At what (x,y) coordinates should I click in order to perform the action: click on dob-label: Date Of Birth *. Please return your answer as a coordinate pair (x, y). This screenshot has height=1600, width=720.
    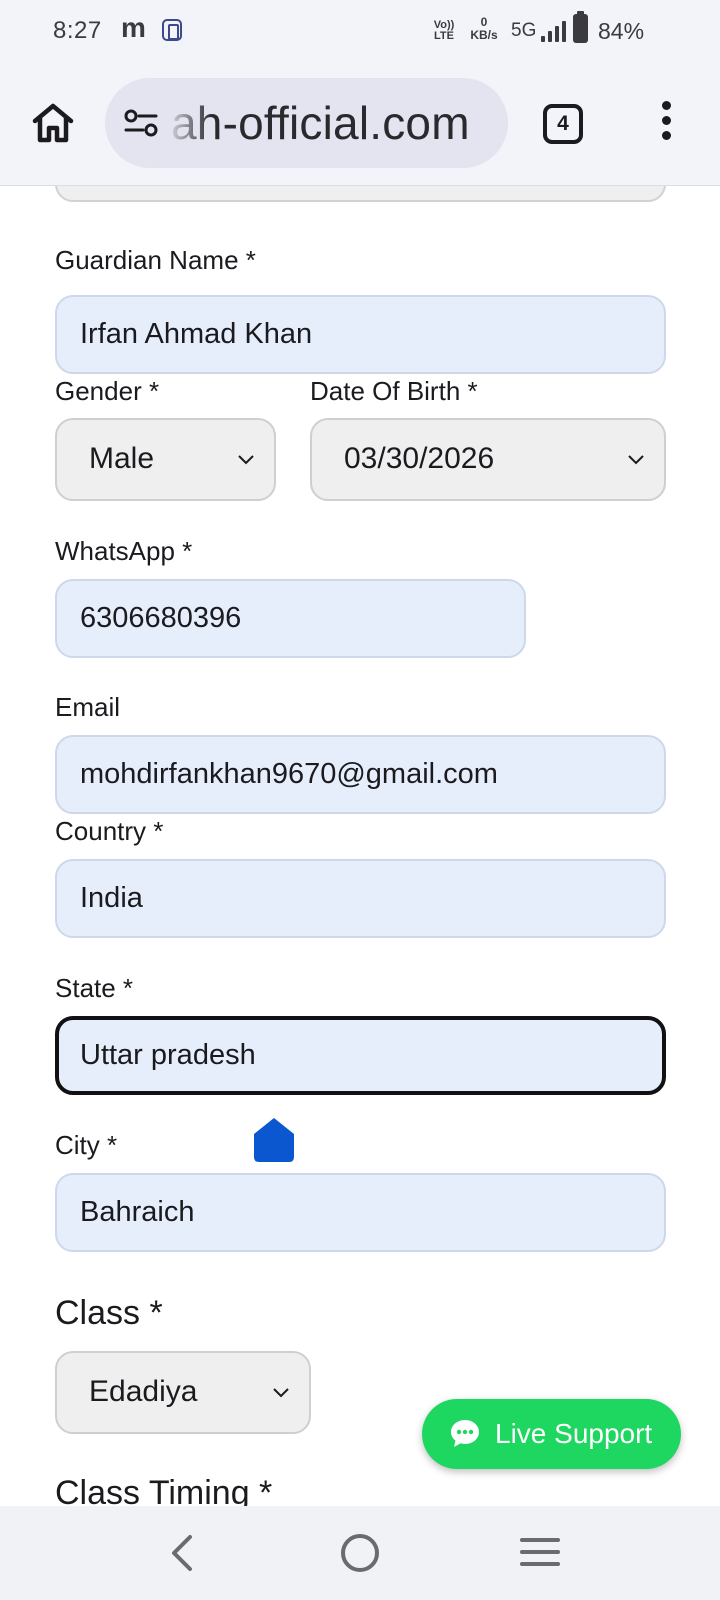
    Looking at the image, I should click on (394, 391).